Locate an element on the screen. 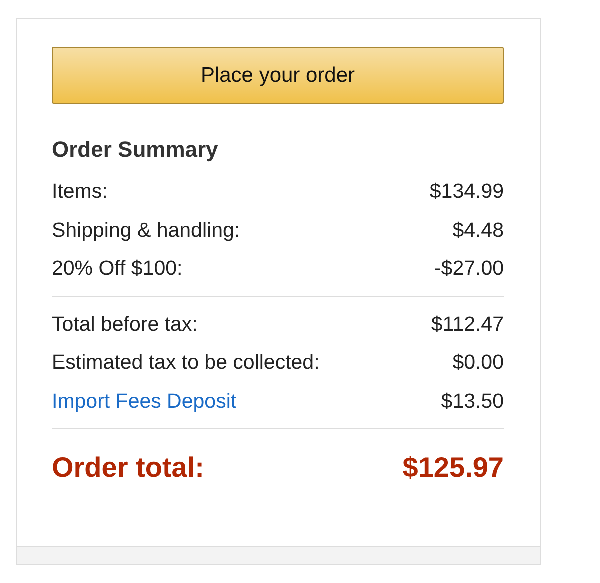 Image resolution: width=600 pixels, height=583 pixels. line-label: Total before tax: is located at coordinates (125, 324).